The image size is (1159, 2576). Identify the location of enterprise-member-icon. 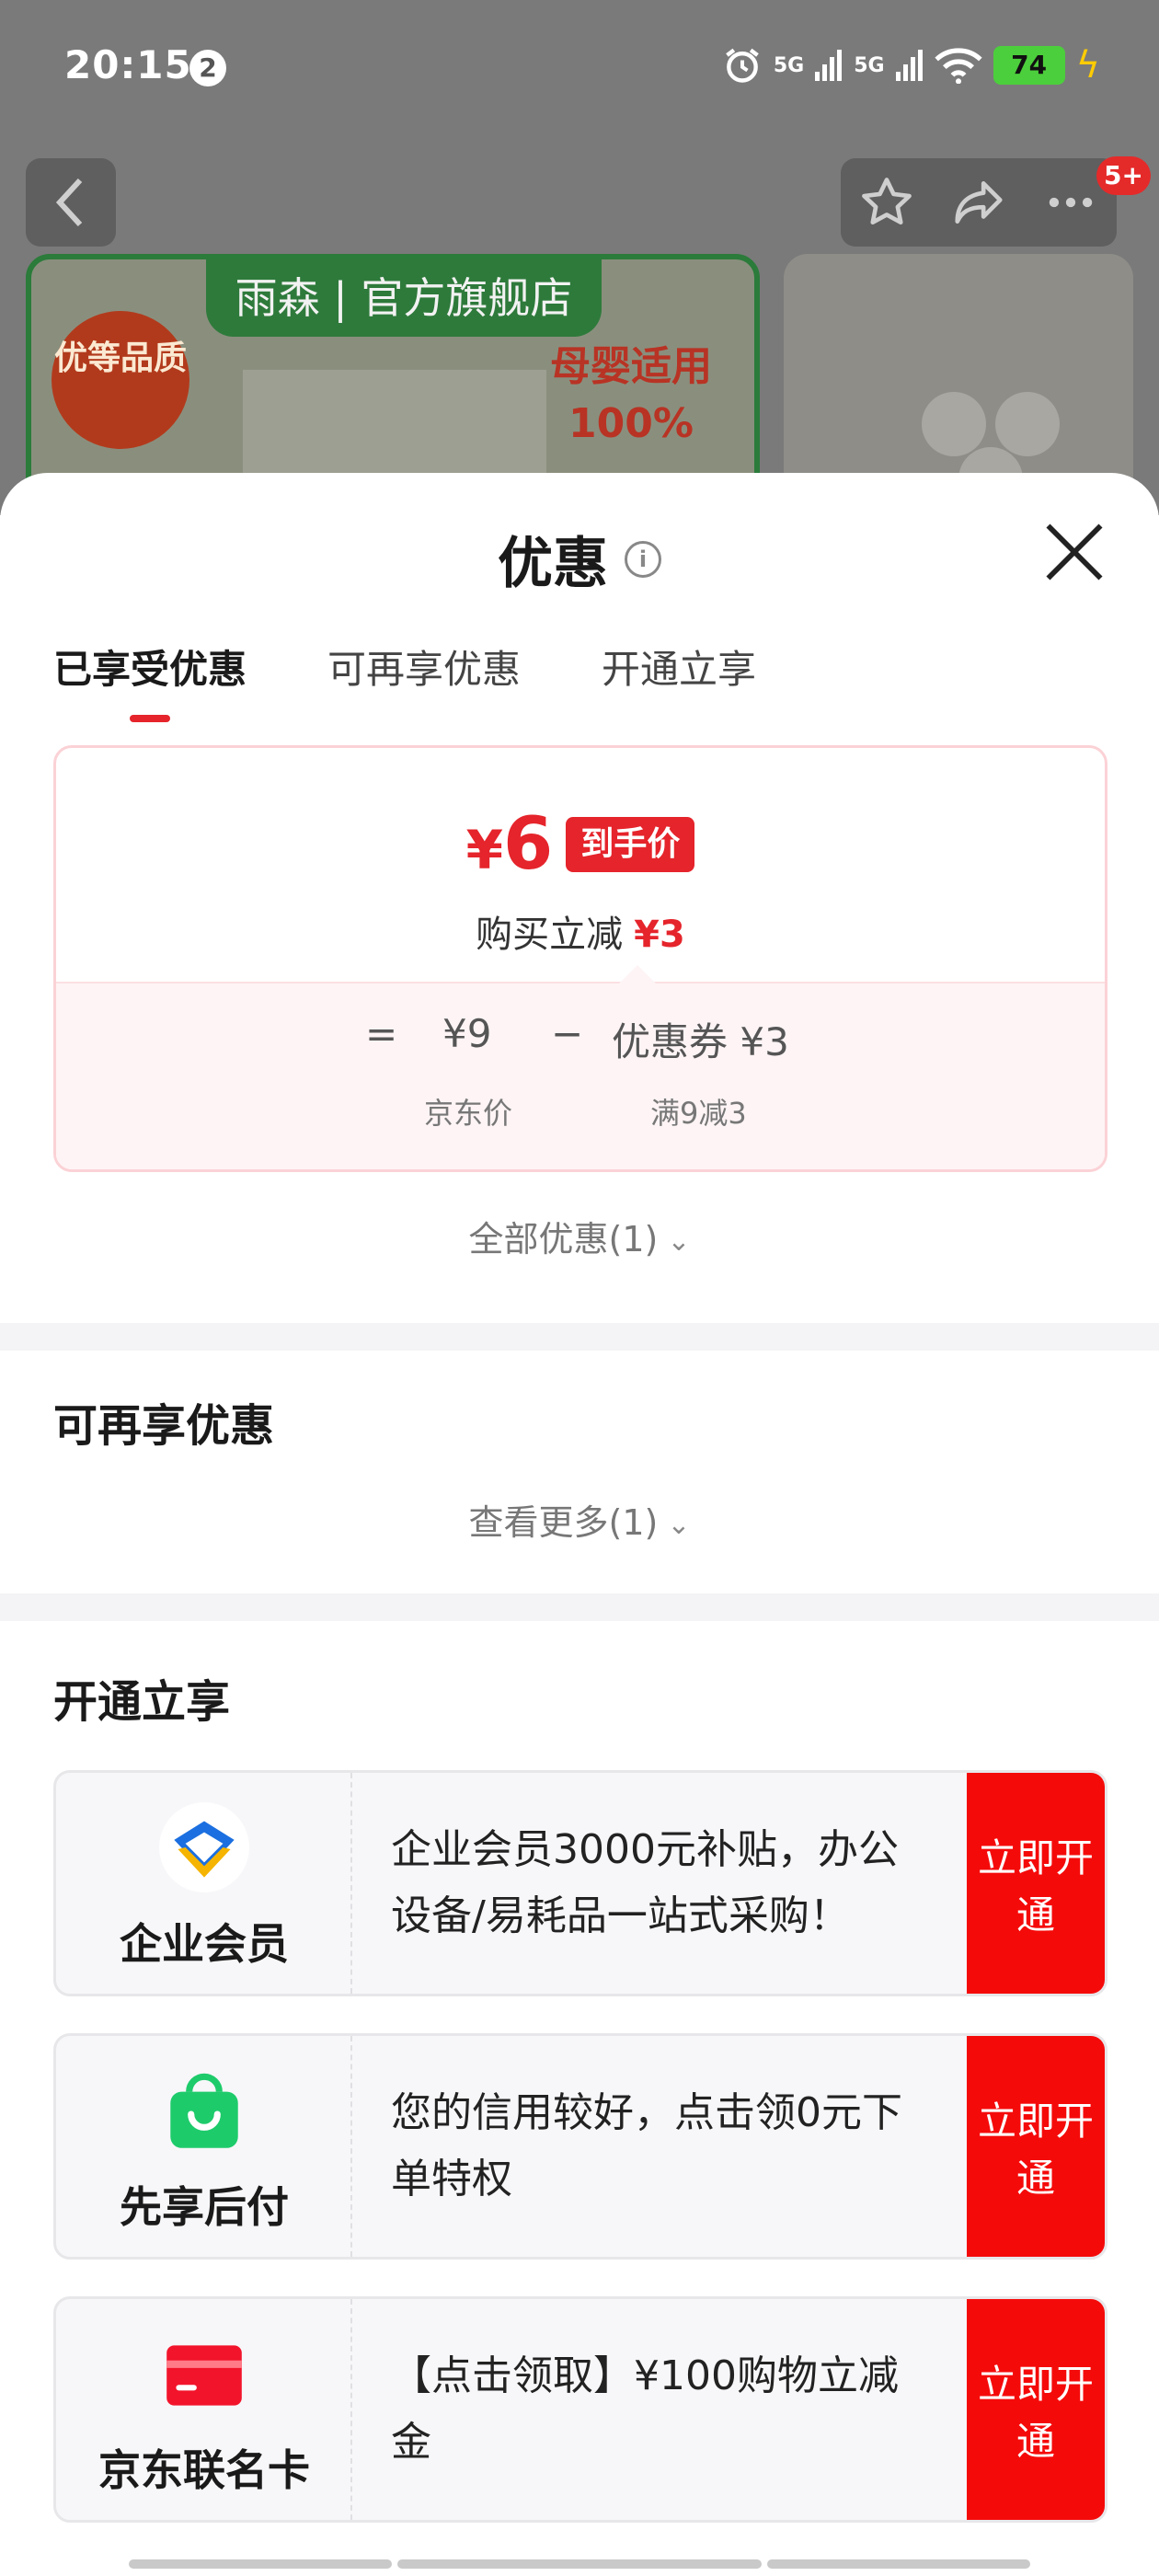
(204, 1847).